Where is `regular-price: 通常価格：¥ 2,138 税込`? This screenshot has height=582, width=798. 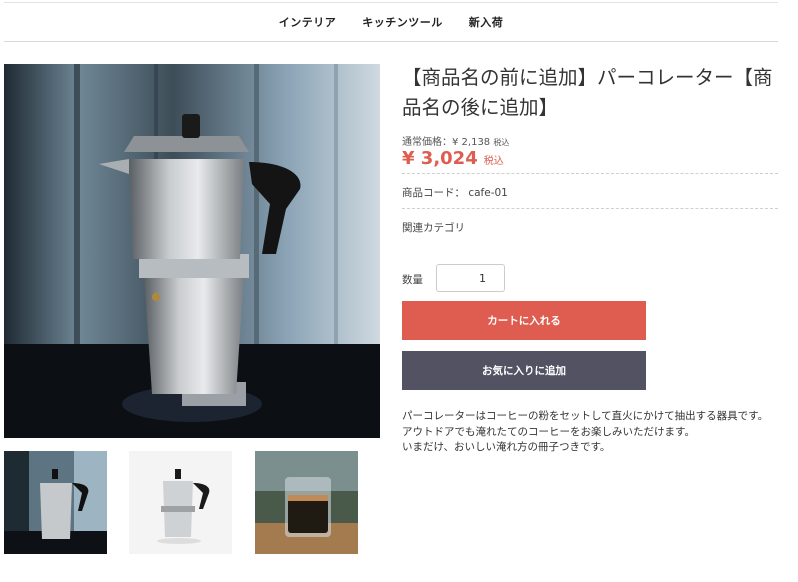 regular-price: 通常価格：¥ 2,138 税込 is located at coordinates (455, 140).